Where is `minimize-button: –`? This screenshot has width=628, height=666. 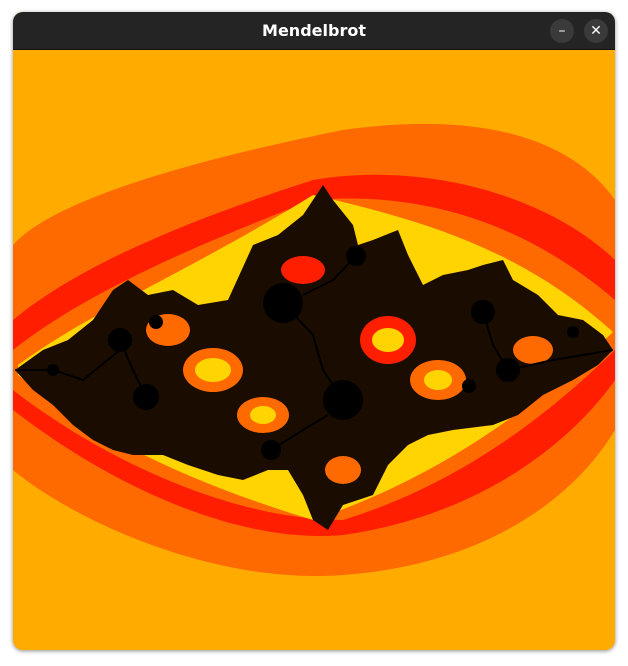
minimize-button: – is located at coordinates (562, 31).